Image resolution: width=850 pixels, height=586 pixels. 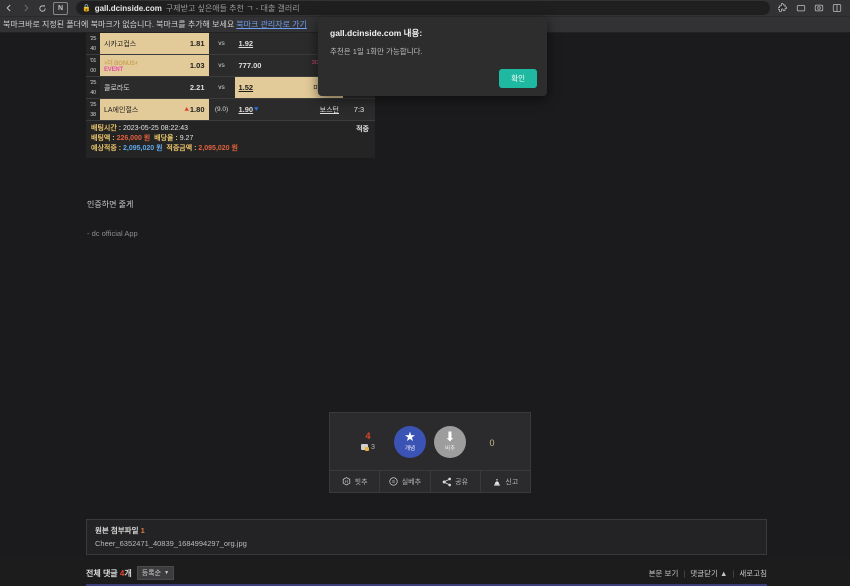 I want to click on dialog-title: gall.dcinside.com 내용:, so click(x=376, y=33).